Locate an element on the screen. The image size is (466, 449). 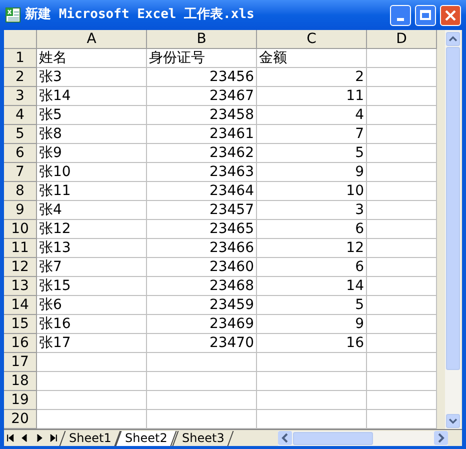
maximize-button is located at coordinates (425, 15).